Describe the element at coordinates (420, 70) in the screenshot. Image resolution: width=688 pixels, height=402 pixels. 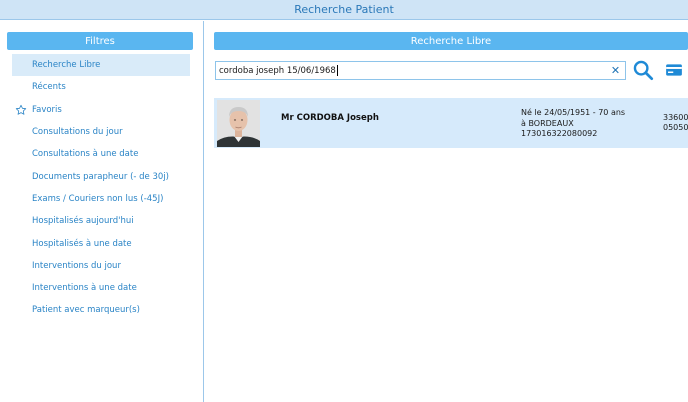
I see `search-input: cordoba joseph 15/06/1968 ✕` at that location.